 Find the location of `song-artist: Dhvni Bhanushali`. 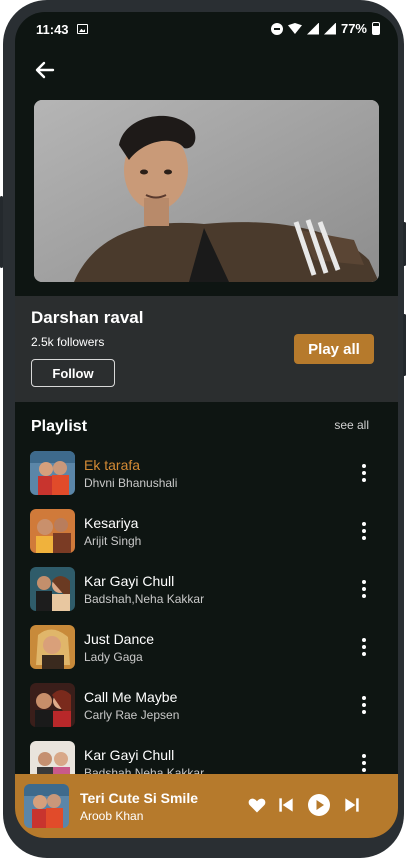

song-artist: Dhvni Bhanushali is located at coordinates (131, 483).